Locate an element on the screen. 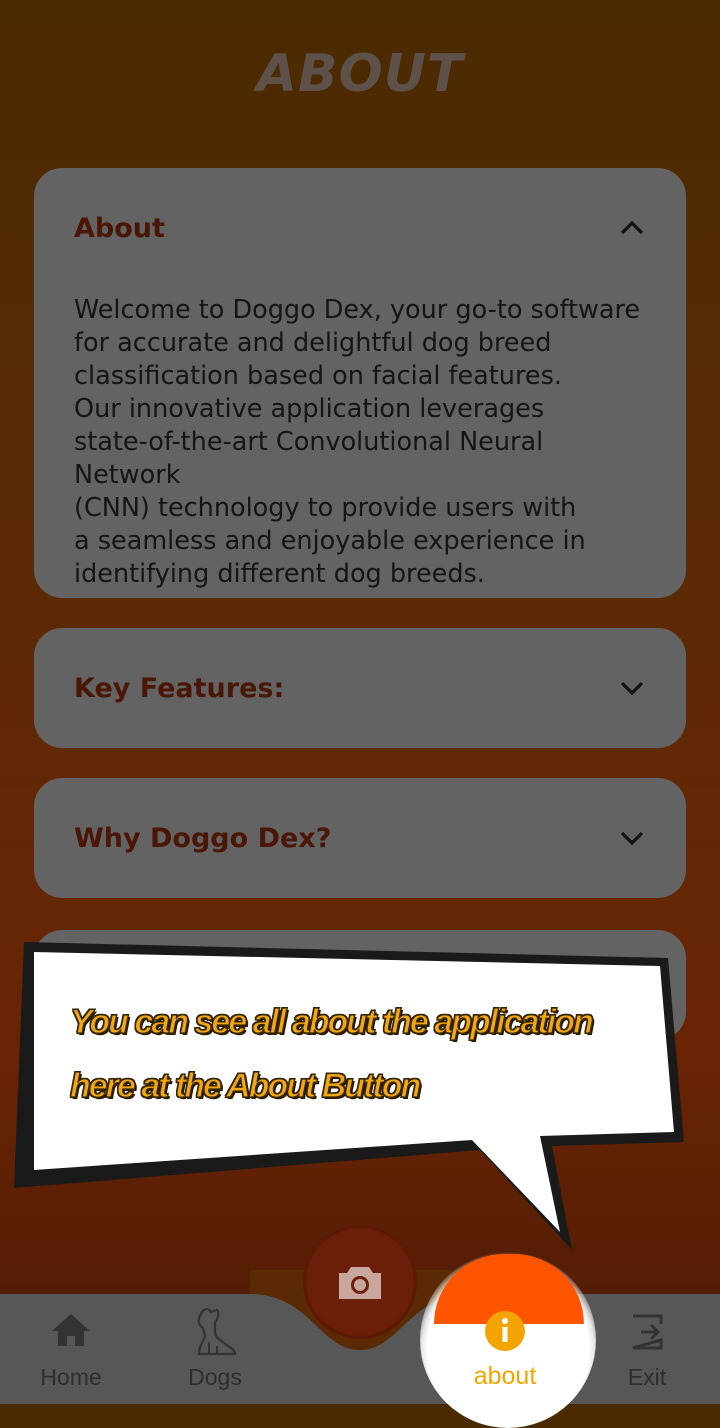 This screenshot has height=1428, width=720. nav-item-exit: Exit is located at coordinates (647, 1349).